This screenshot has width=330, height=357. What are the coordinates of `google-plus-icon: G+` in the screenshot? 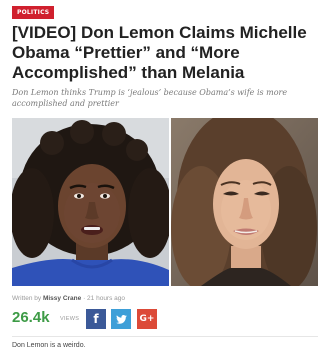 It's located at (147, 319).